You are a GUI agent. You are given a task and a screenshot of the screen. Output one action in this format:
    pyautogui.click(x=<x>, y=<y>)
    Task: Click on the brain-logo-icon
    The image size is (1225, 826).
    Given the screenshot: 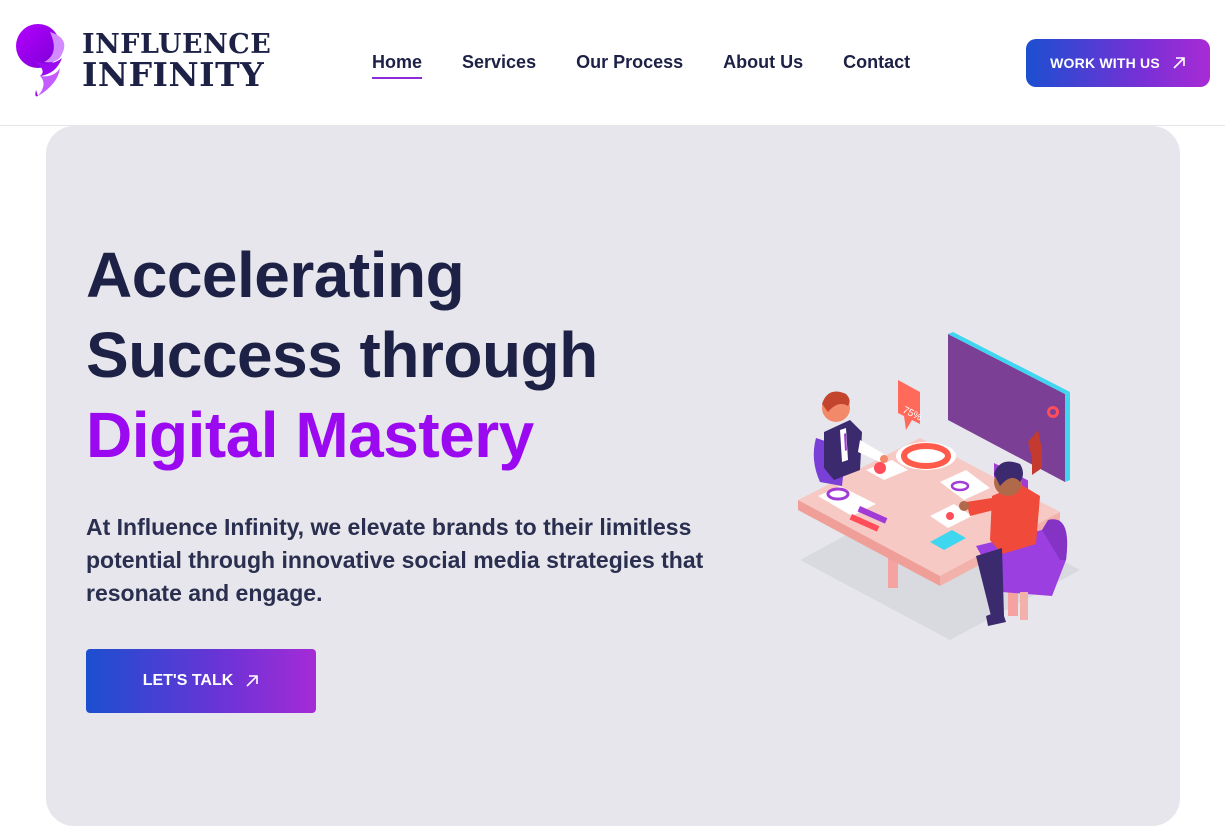 What is the action you would take?
    pyautogui.click(x=40, y=60)
    